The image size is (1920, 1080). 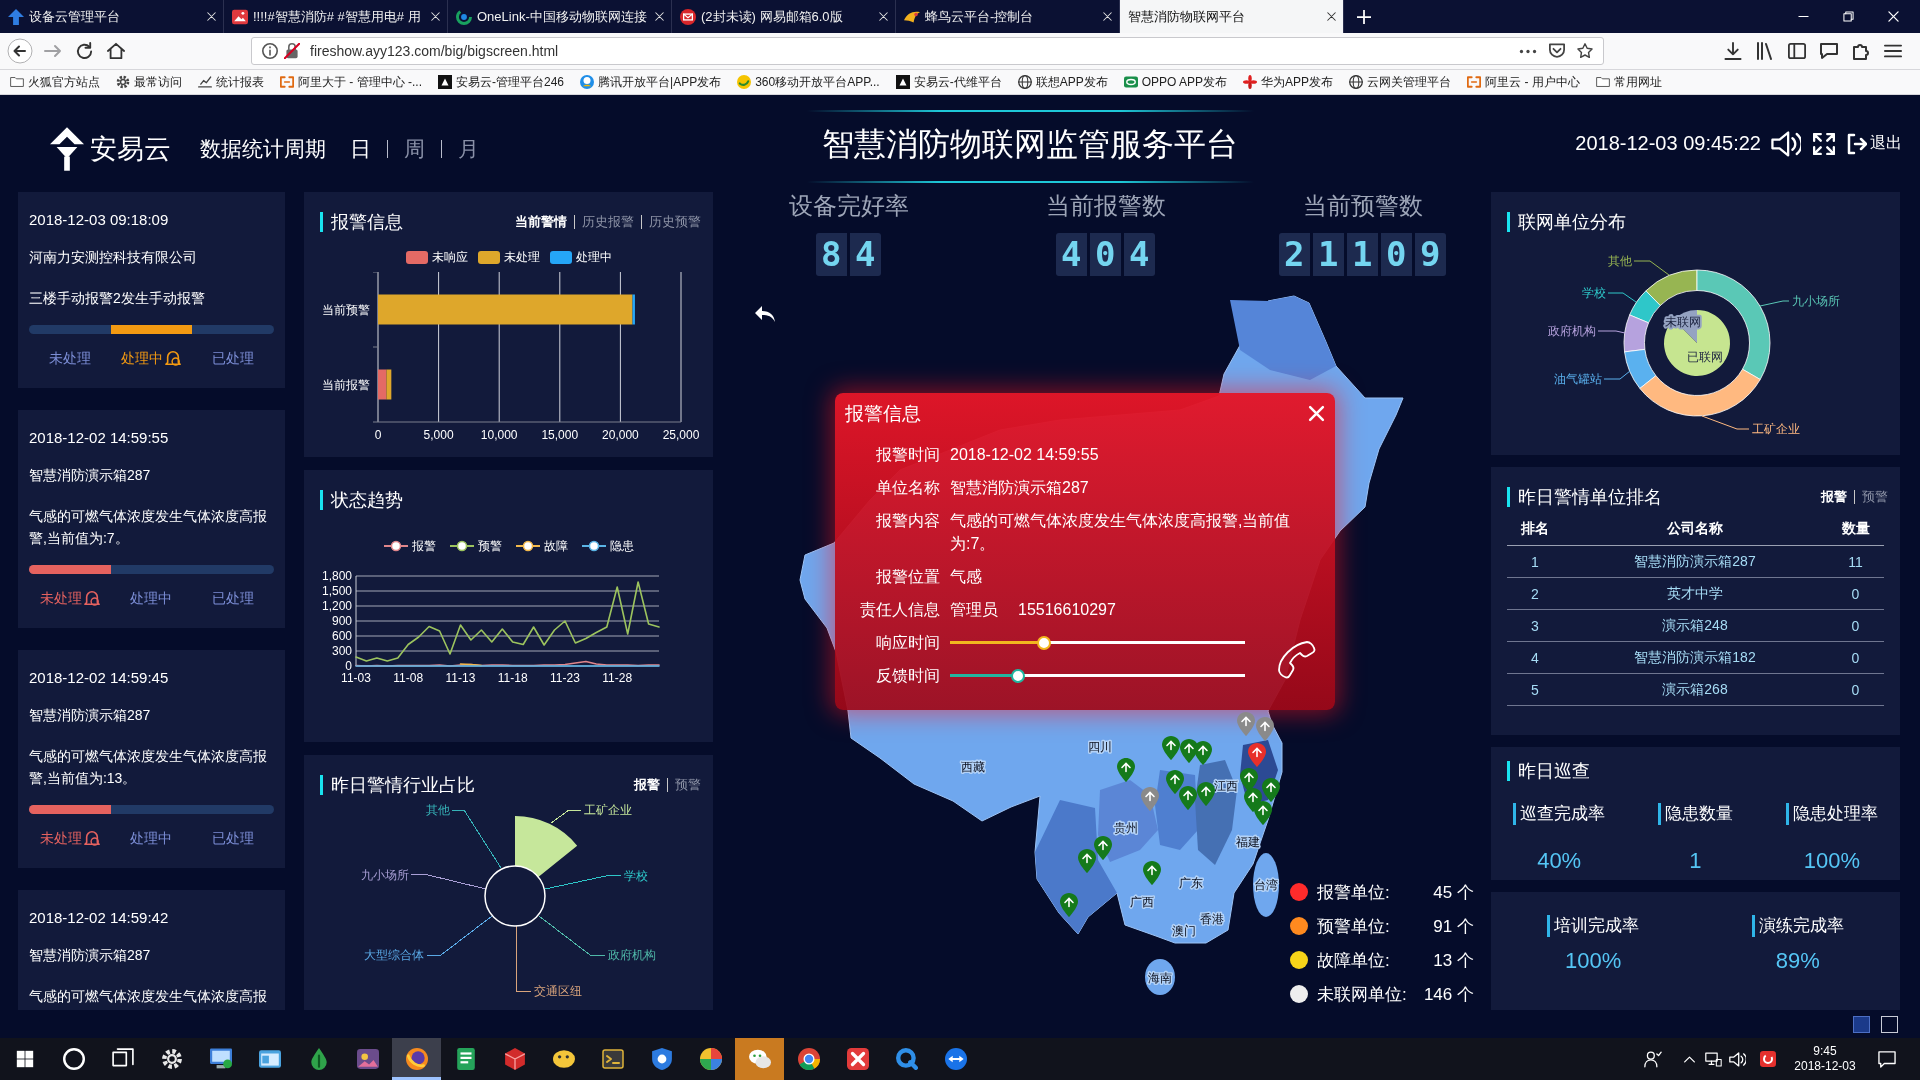 I want to click on extension-icon, so click(x=1861, y=51).